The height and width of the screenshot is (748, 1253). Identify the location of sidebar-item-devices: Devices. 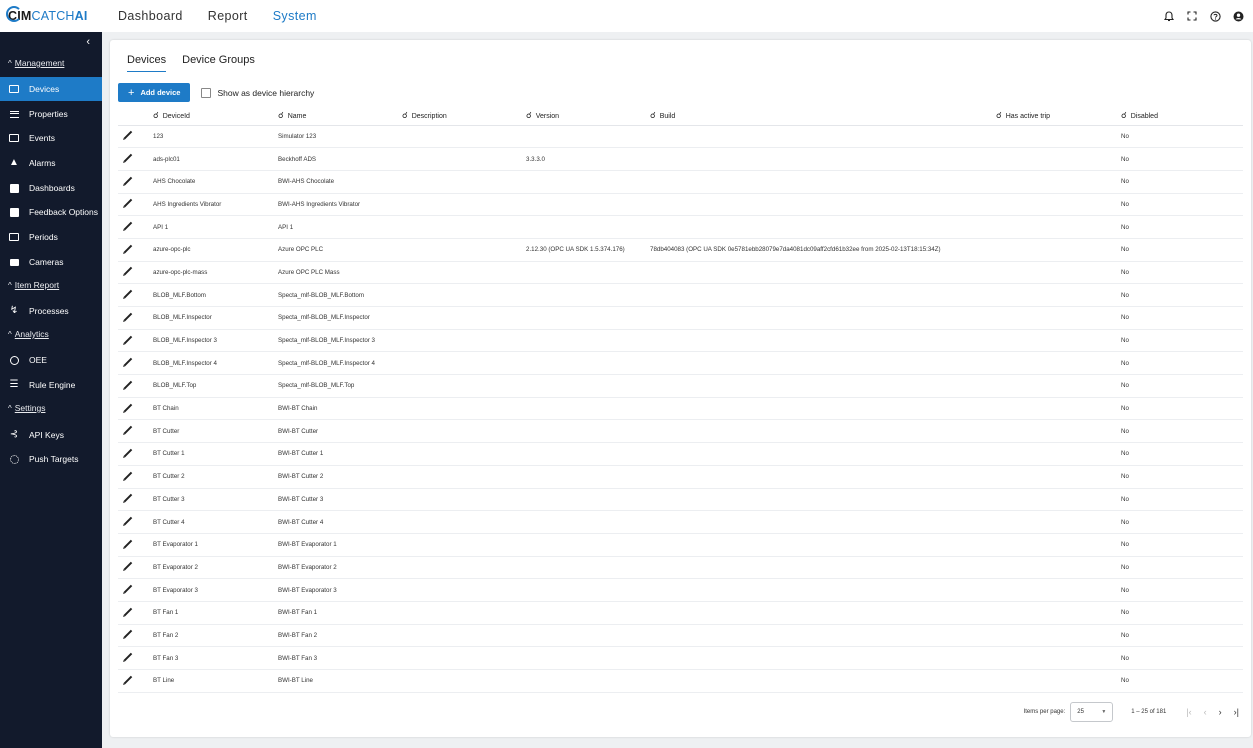
(51, 89).